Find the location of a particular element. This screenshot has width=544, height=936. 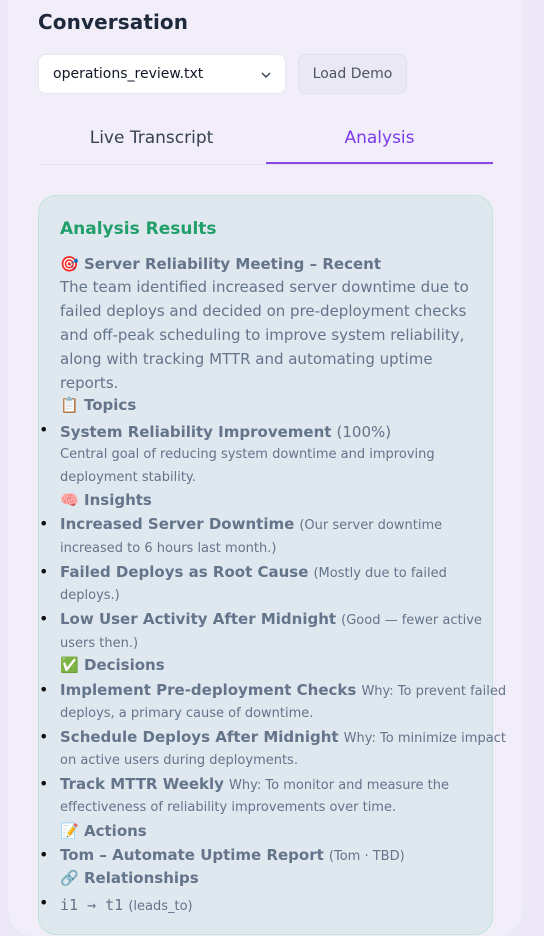

decisions-heading: ✅ Decisions is located at coordinates (112, 665).